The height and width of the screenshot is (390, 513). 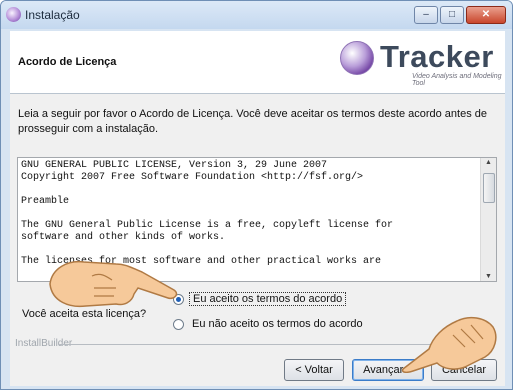 What do you see at coordinates (489, 188) in the screenshot?
I see `scroll-thumb` at bounding box center [489, 188].